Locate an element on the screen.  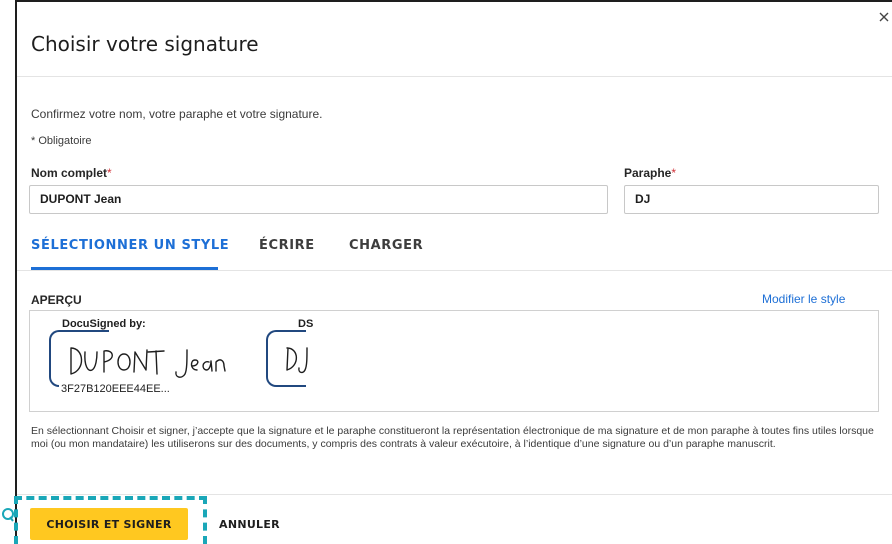
cancel-button: ANNULER is located at coordinates (250, 524).